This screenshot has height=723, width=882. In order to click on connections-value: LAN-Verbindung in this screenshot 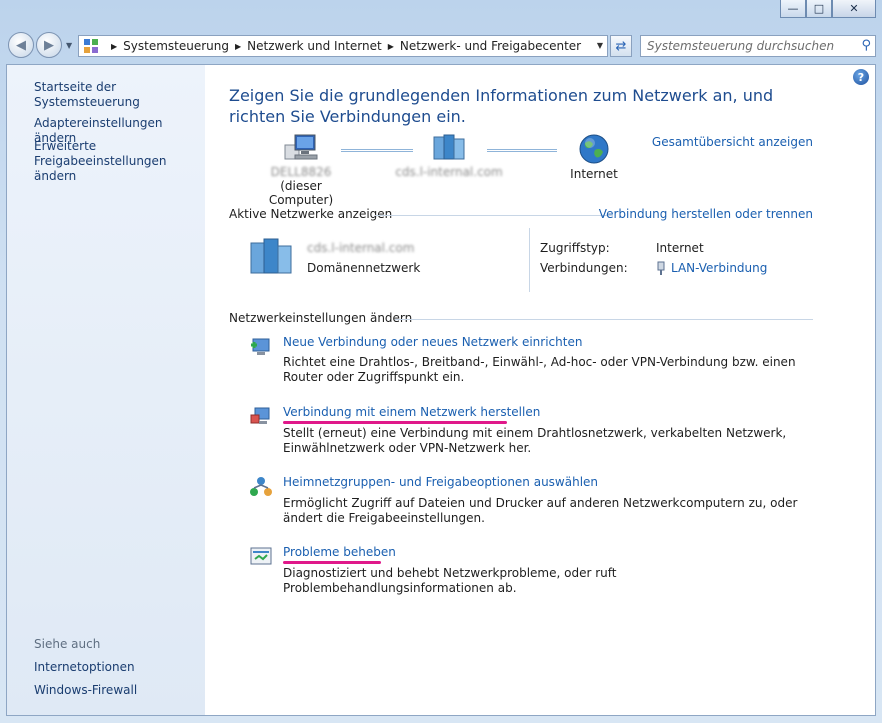, I will do `click(711, 268)`.